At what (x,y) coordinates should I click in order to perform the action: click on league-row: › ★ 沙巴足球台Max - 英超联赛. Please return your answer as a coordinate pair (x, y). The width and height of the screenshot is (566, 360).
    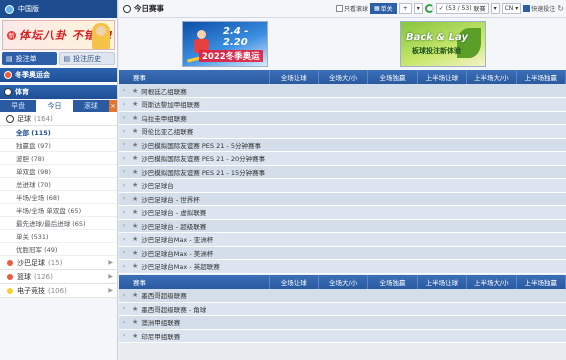
    Looking at the image, I should click on (342, 266).